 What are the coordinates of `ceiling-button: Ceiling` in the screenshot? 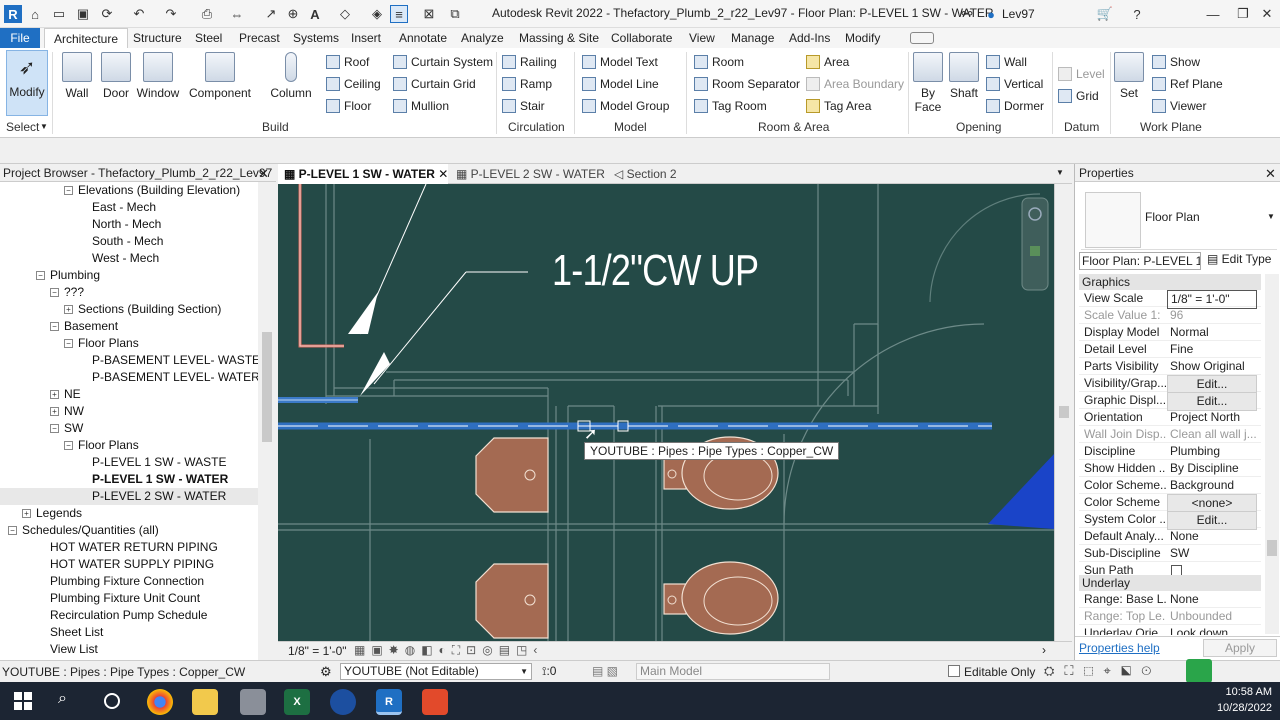 It's located at (353, 84).